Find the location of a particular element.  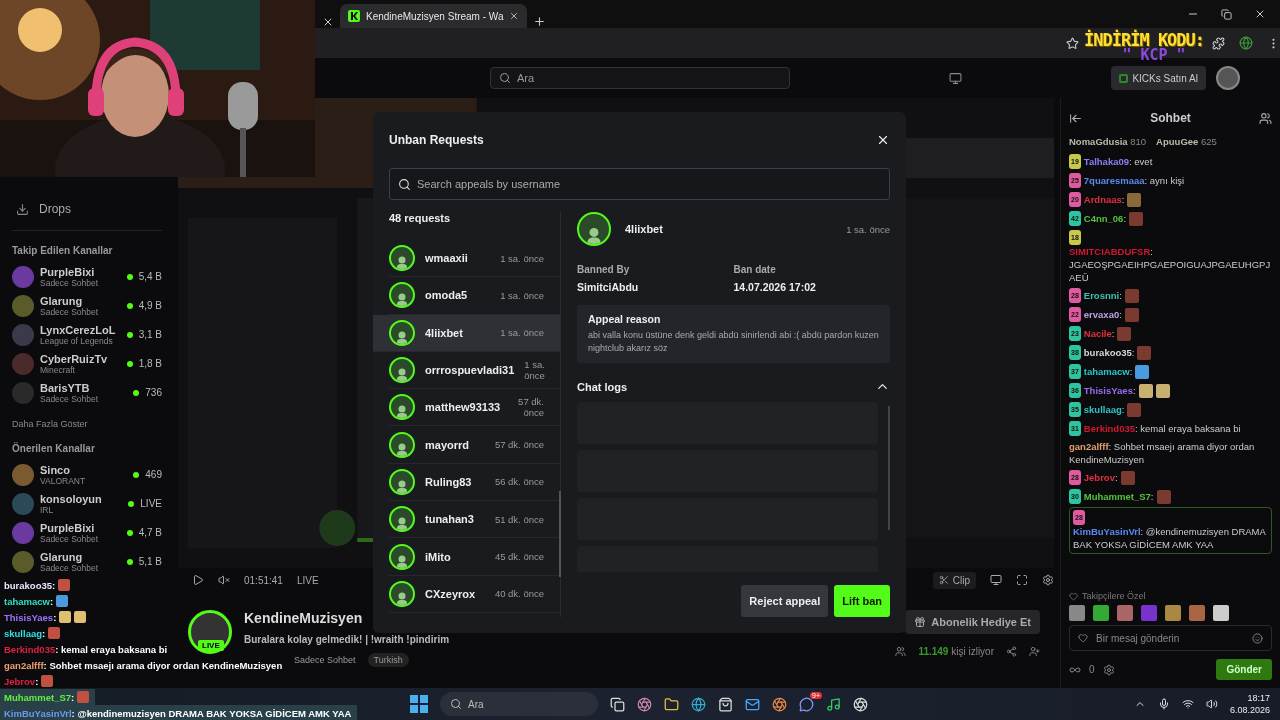

scissors-icon is located at coordinates (943, 580).